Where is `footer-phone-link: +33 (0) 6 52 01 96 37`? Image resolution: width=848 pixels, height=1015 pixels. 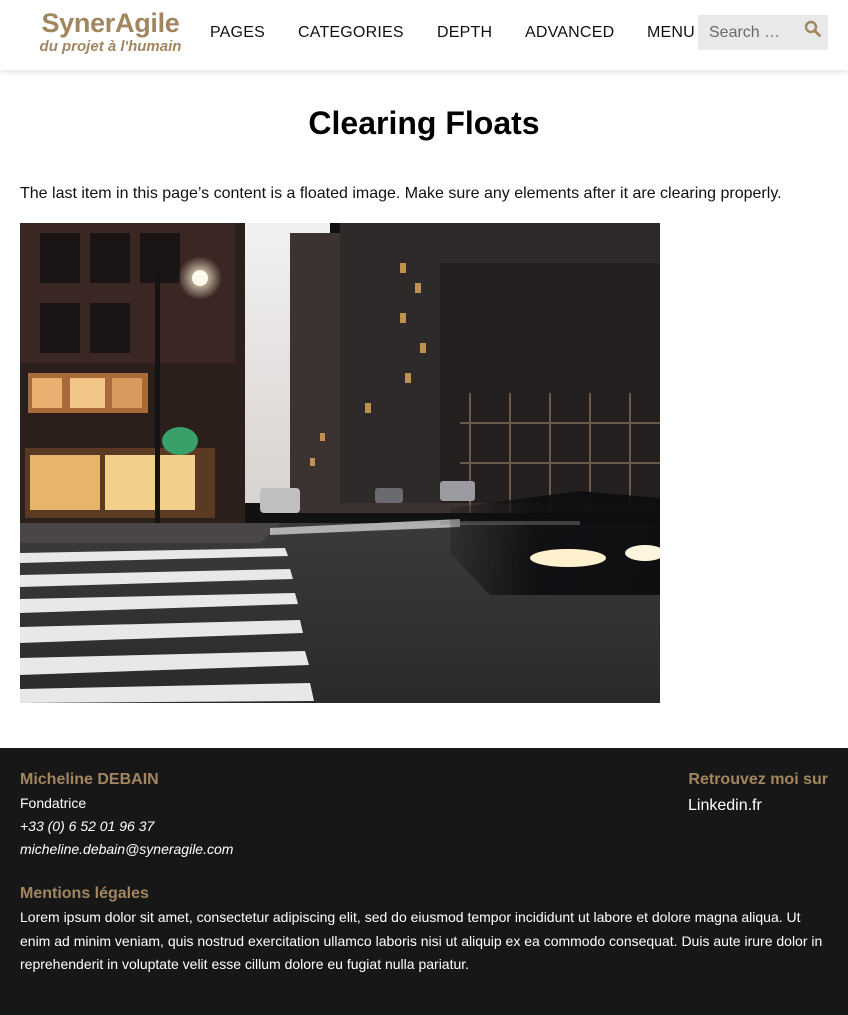 footer-phone-link: +33 (0) 6 52 01 96 37 is located at coordinates (87, 826).